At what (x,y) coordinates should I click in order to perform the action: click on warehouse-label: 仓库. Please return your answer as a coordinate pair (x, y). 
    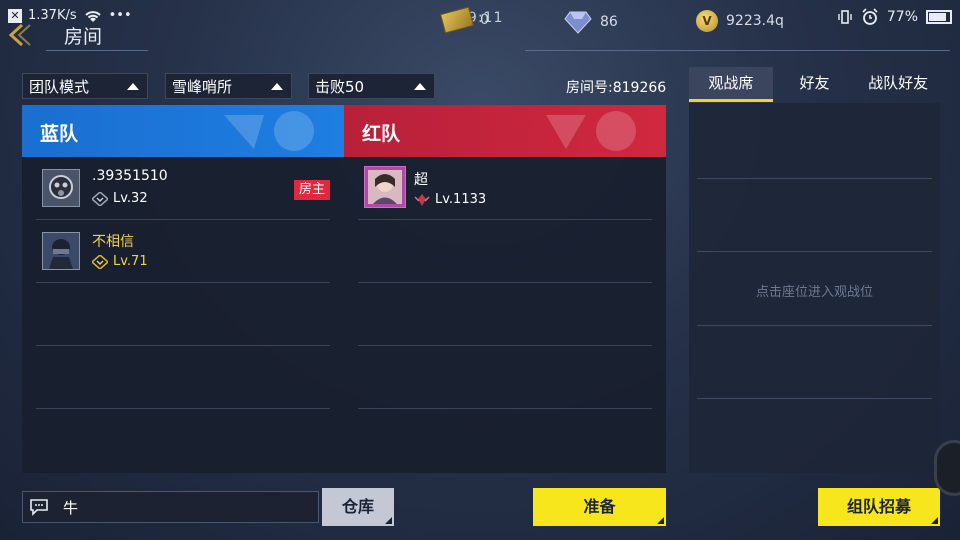
    Looking at the image, I should click on (357, 506).